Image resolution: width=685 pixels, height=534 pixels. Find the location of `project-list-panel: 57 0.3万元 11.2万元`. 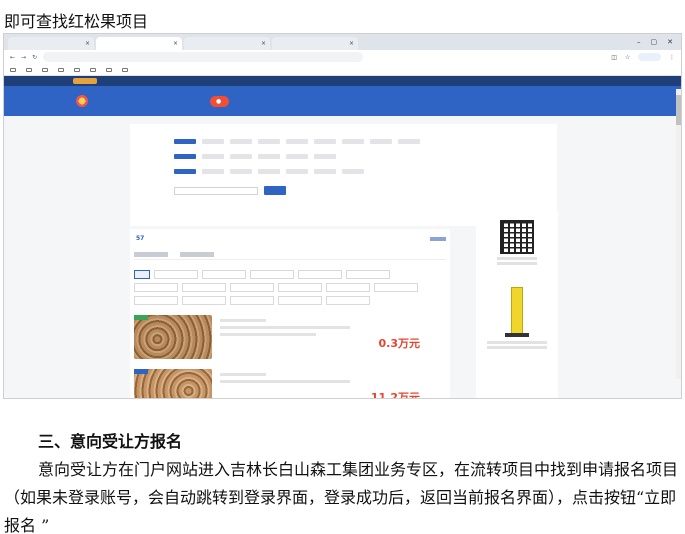

project-list-panel: 57 0.3万元 11.2万元 is located at coordinates (290, 313).